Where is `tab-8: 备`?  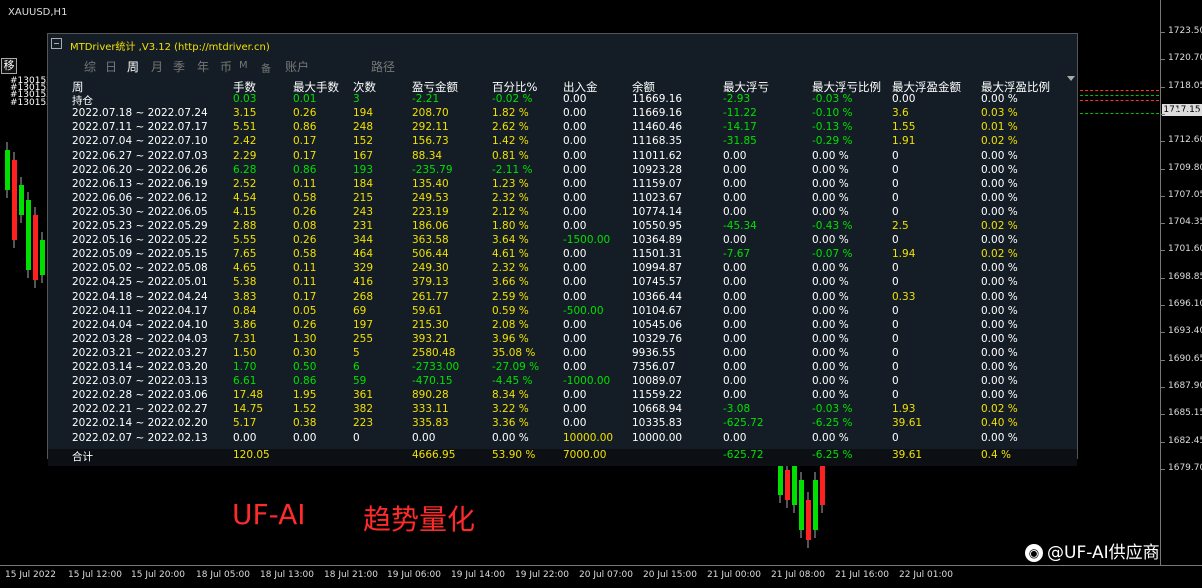
tab-8: 备 is located at coordinates (266, 67).